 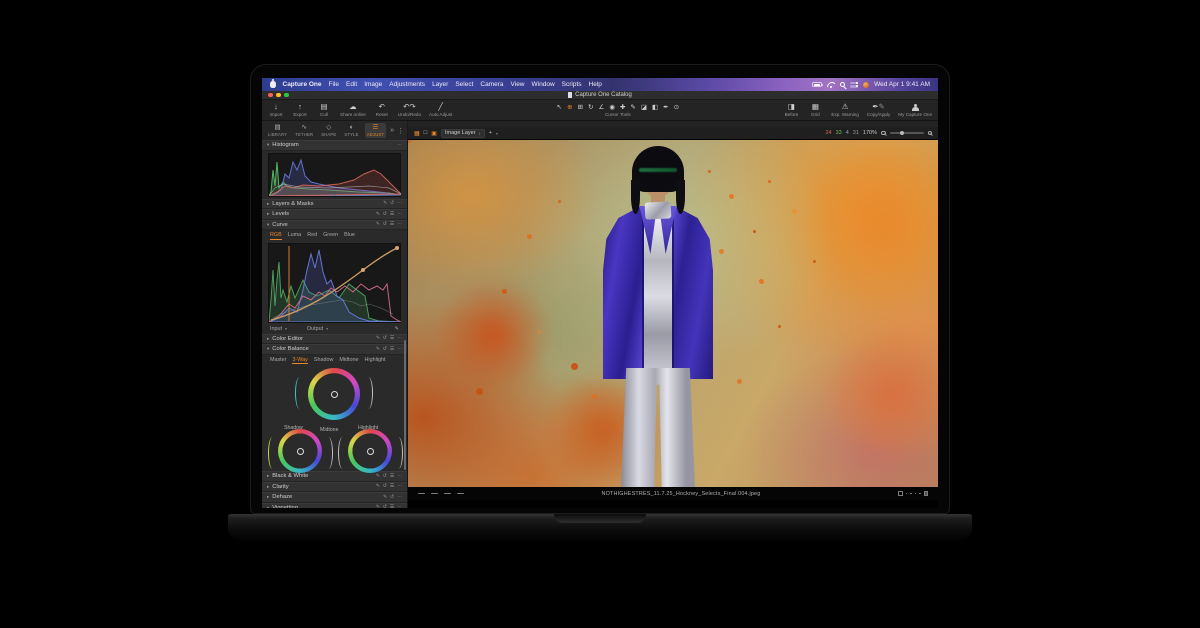 I want to click on import-button: ↓ Import, so click(x=276, y=110).